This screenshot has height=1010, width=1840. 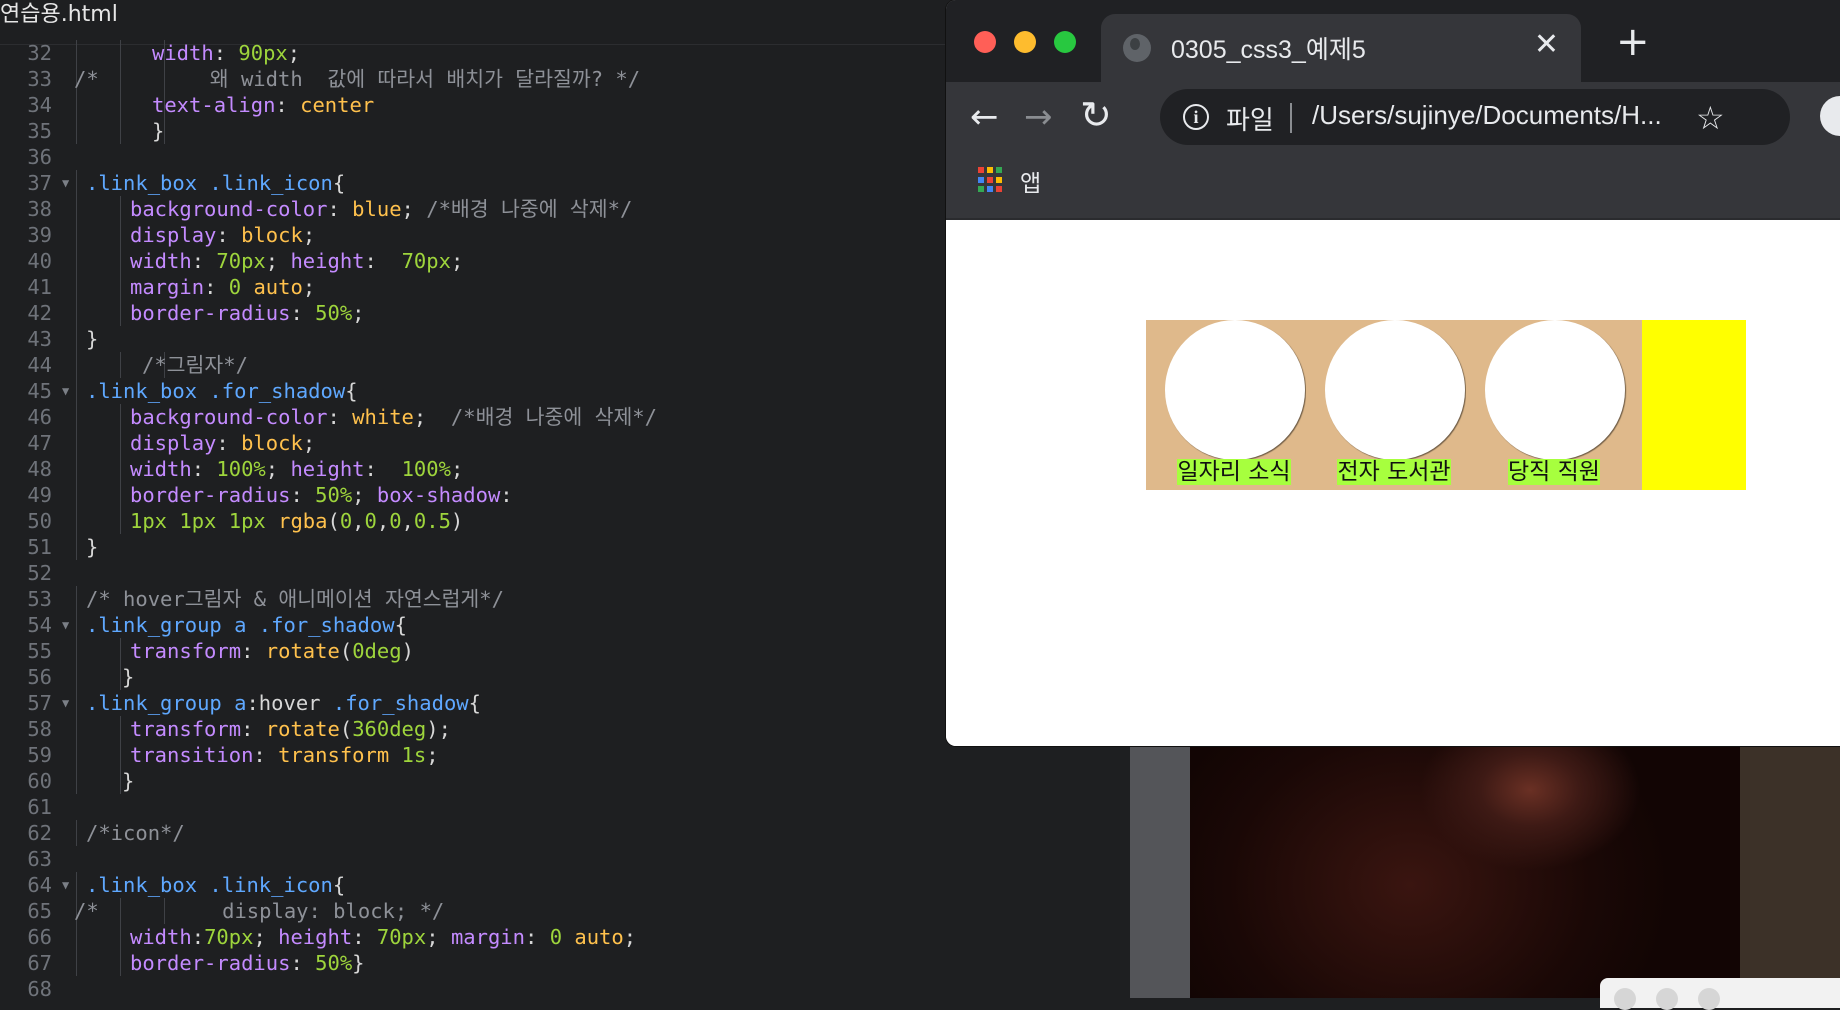 What do you see at coordinates (39, 79) in the screenshot?
I see `line-number: 33` at bounding box center [39, 79].